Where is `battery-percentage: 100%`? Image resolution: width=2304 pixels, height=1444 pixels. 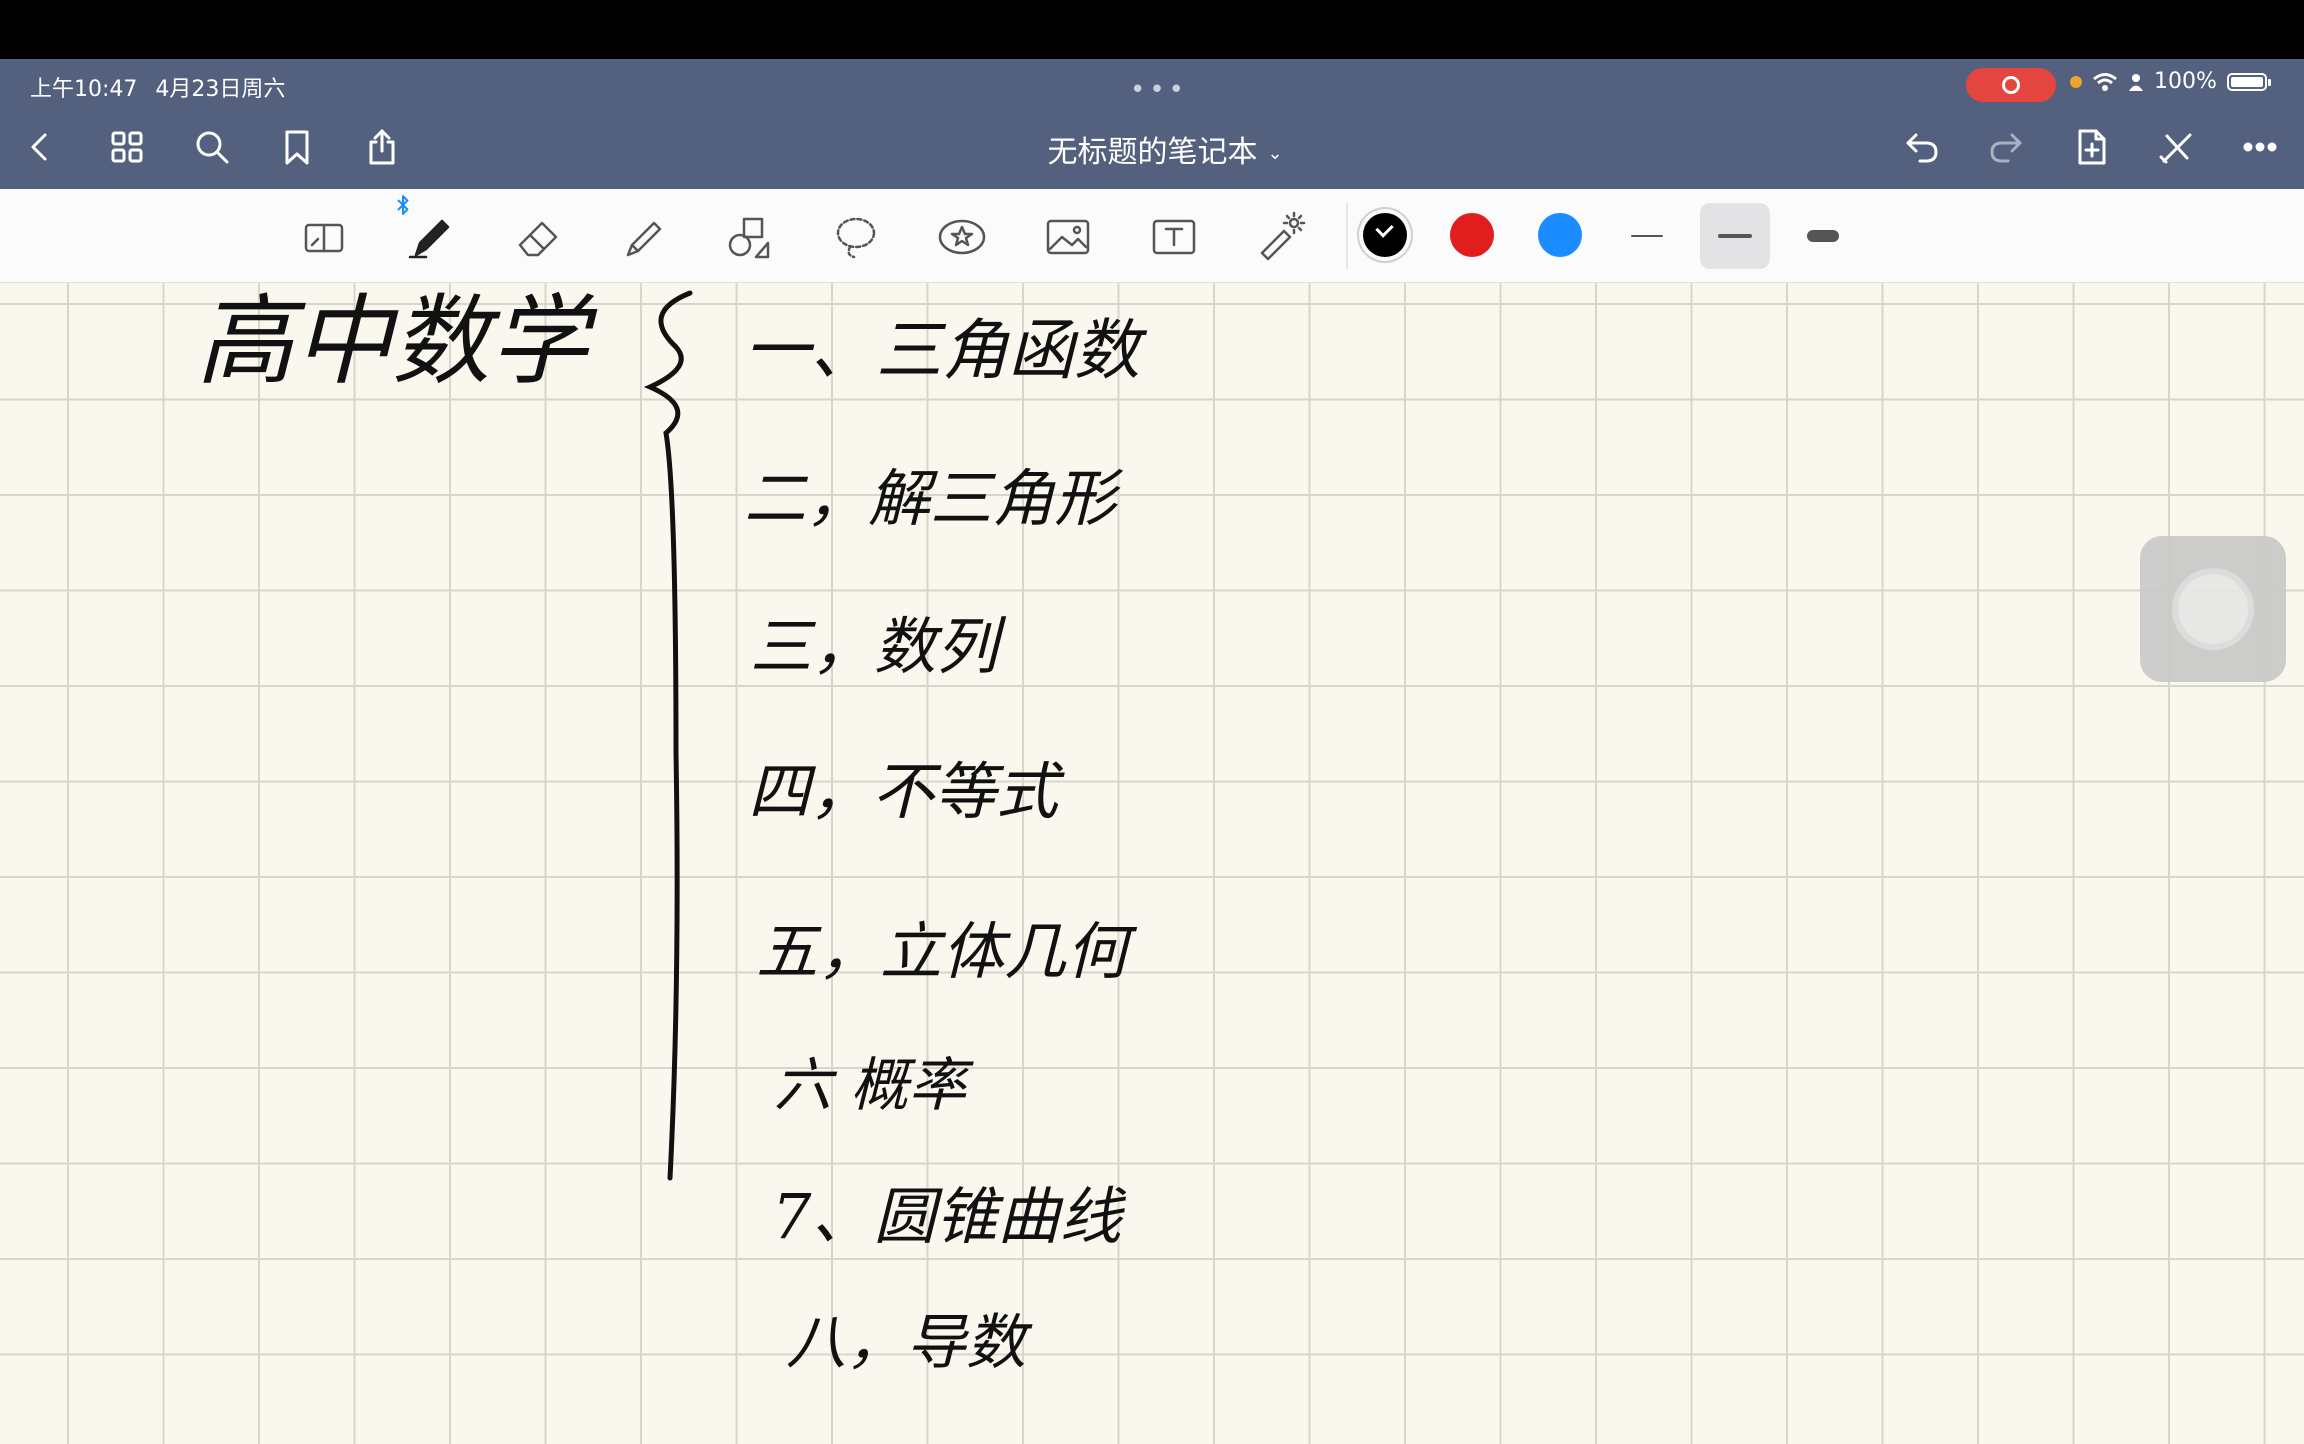
battery-percentage: 100% is located at coordinates (2185, 81).